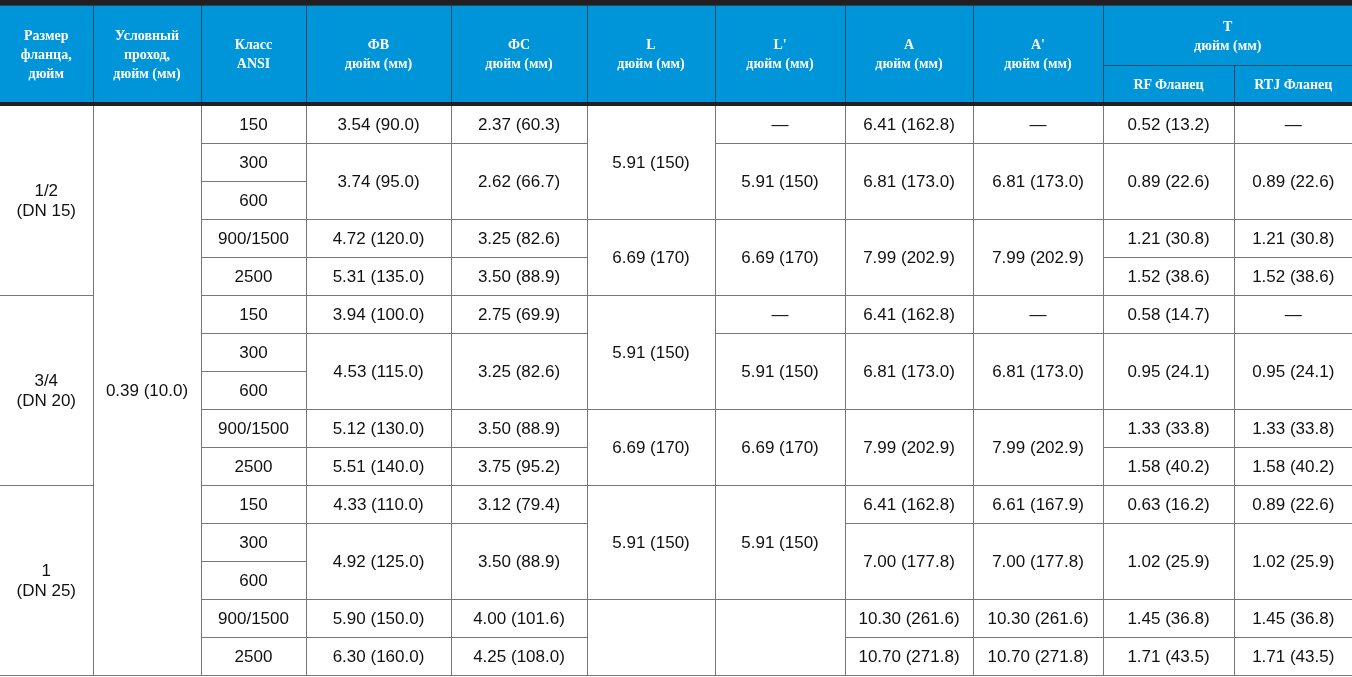  I want to click on column-header: L' дюйм (мм), so click(780, 54).